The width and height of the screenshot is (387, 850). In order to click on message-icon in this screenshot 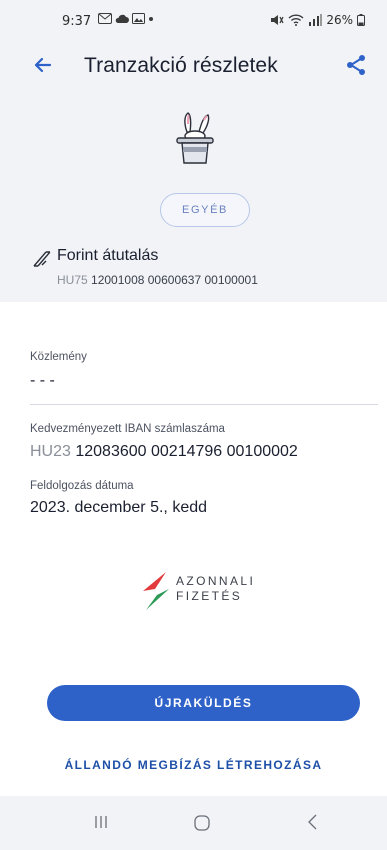, I will do `click(105, 18)`.